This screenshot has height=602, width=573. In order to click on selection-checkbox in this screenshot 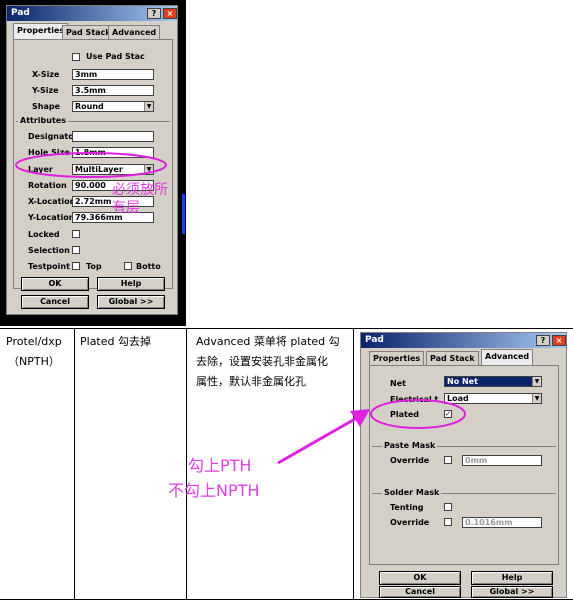, I will do `click(76, 250)`.